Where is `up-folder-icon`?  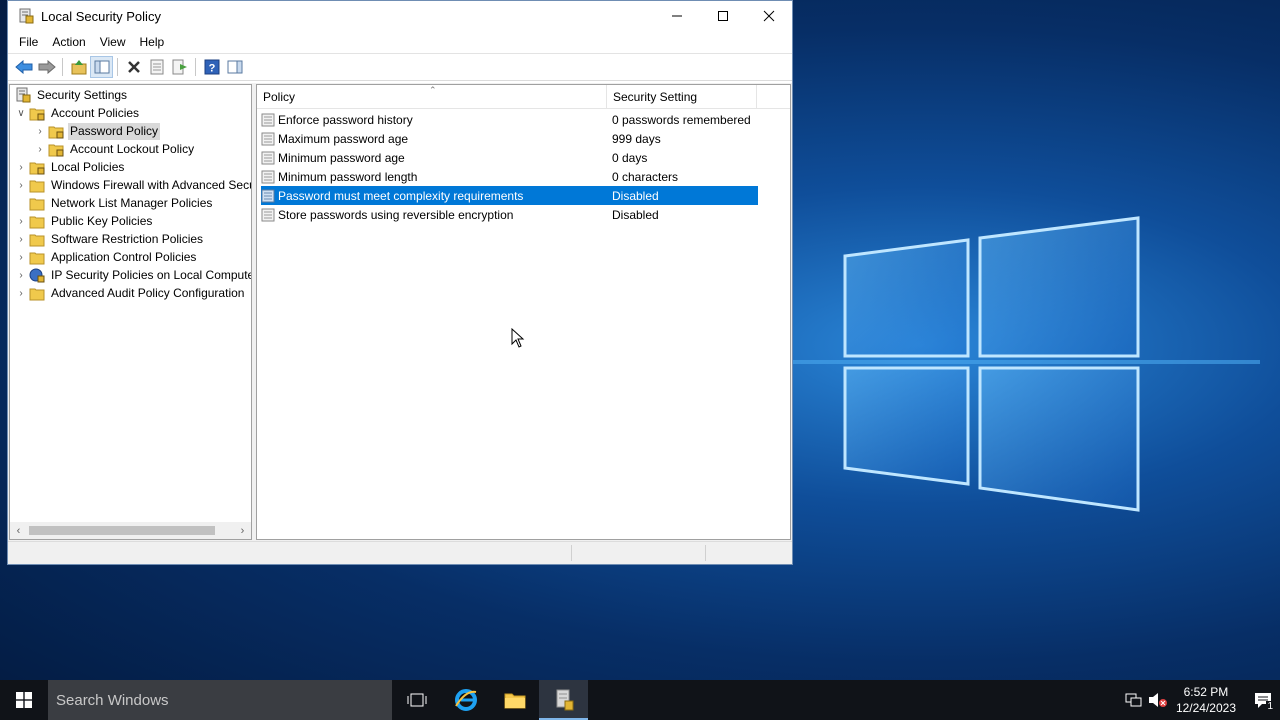 up-folder-icon is located at coordinates (78, 67).